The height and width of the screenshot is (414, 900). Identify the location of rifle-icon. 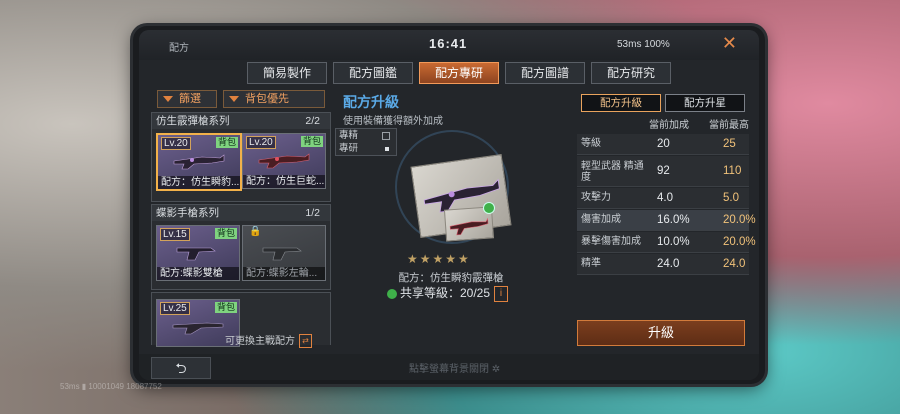
(198, 328).